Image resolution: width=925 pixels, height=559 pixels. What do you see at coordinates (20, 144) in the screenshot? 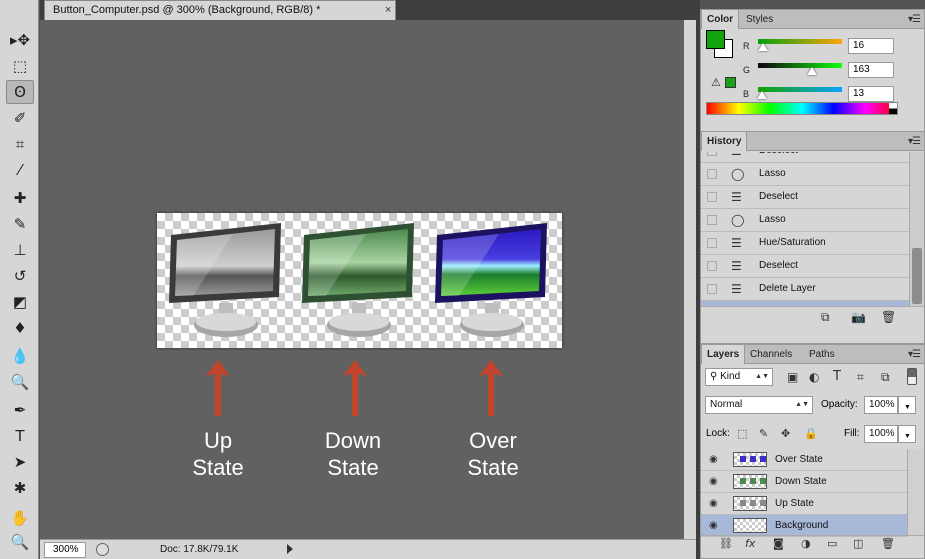
I see `crop-tool-icon: ⌗` at bounding box center [20, 144].